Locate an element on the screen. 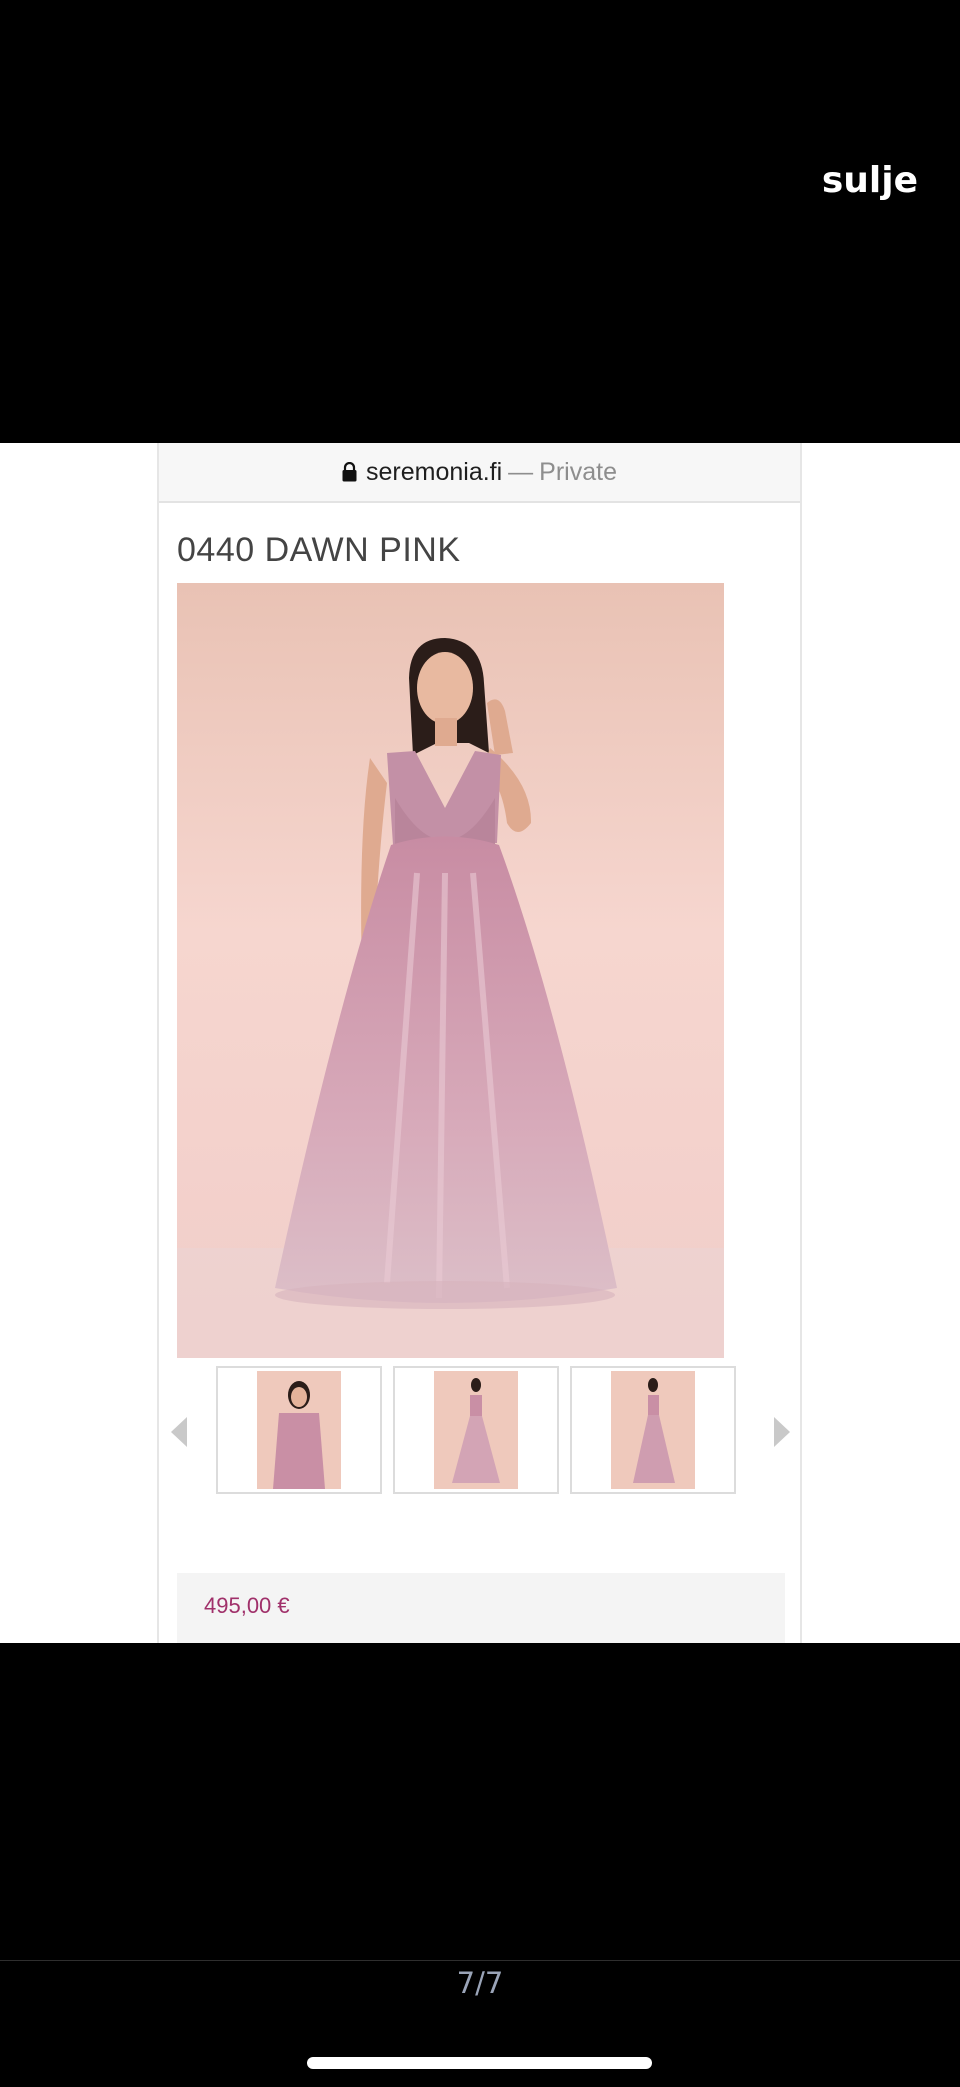 The width and height of the screenshot is (960, 2087). url-domain: seremonia.fi is located at coordinates (434, 471).